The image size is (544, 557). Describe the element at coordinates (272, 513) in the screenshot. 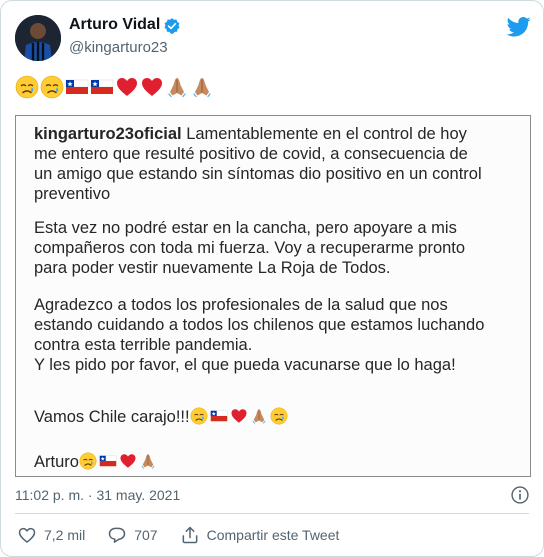

I see `divider` at that location.